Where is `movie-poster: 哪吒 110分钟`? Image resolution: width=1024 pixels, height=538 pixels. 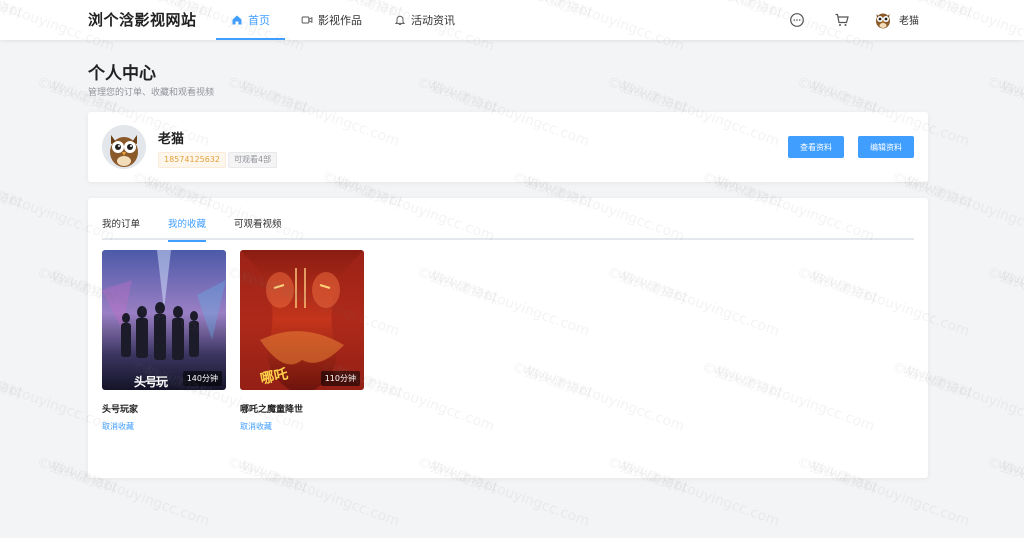 movie-poster: 哪吒 110分钟 is located at coordinates (302, 320).